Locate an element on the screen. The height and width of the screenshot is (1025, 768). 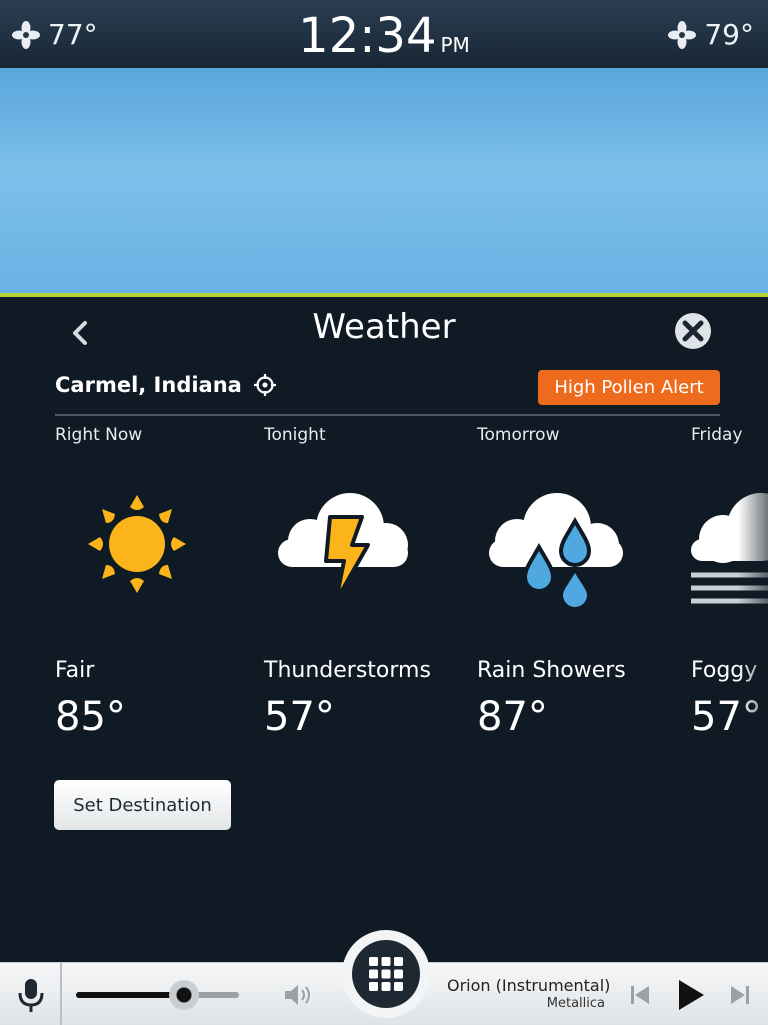
page-title: Weather is located at coordinates (384, 327).